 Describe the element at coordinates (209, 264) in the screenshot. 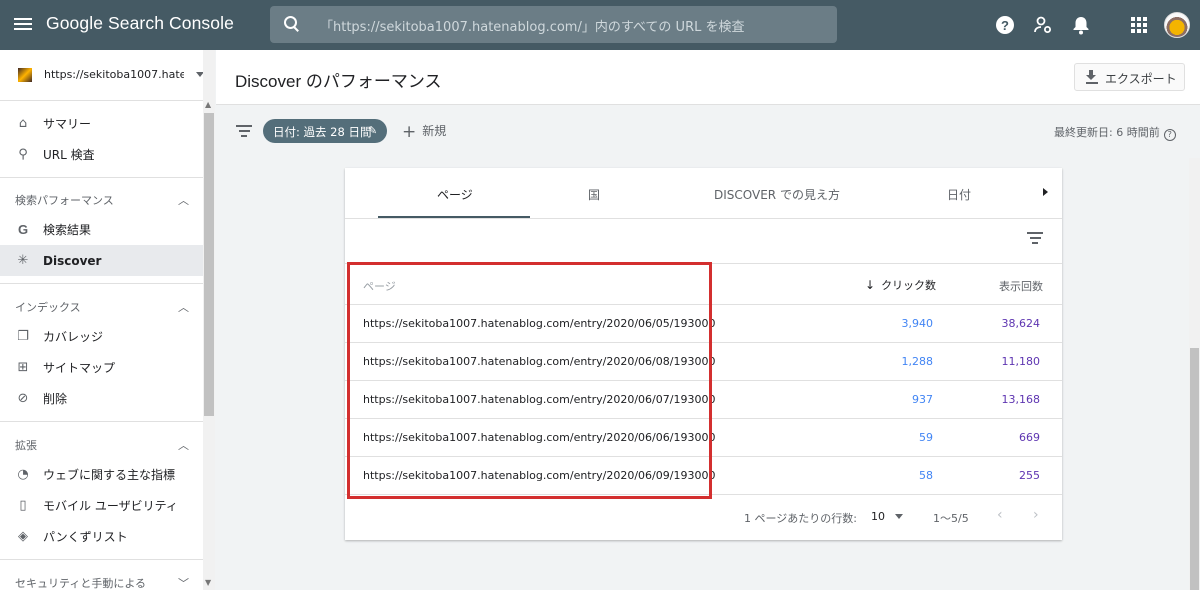

I see `sidebar-scrollbar-thumb` at that location.